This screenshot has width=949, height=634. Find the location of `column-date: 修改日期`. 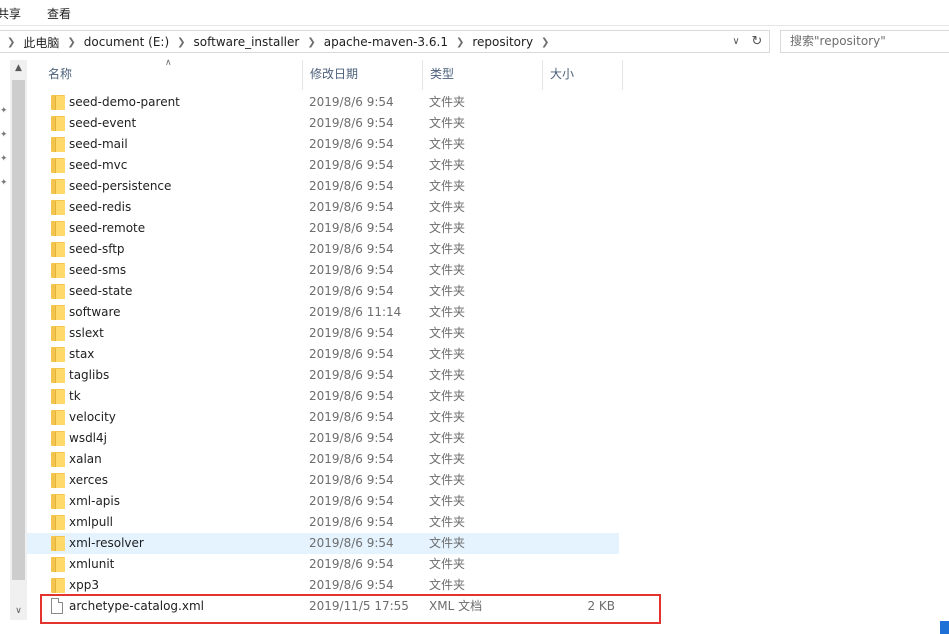

column-date: 修改日期 is located at coordinates (363, 75).